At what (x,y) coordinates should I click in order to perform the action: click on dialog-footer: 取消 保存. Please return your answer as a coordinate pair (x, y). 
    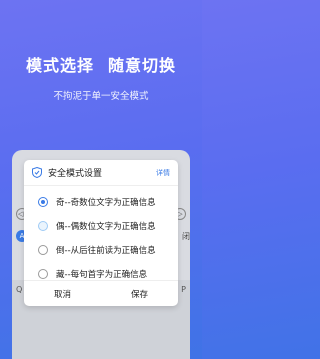
    Looking at the image, I should click on (101, 293).